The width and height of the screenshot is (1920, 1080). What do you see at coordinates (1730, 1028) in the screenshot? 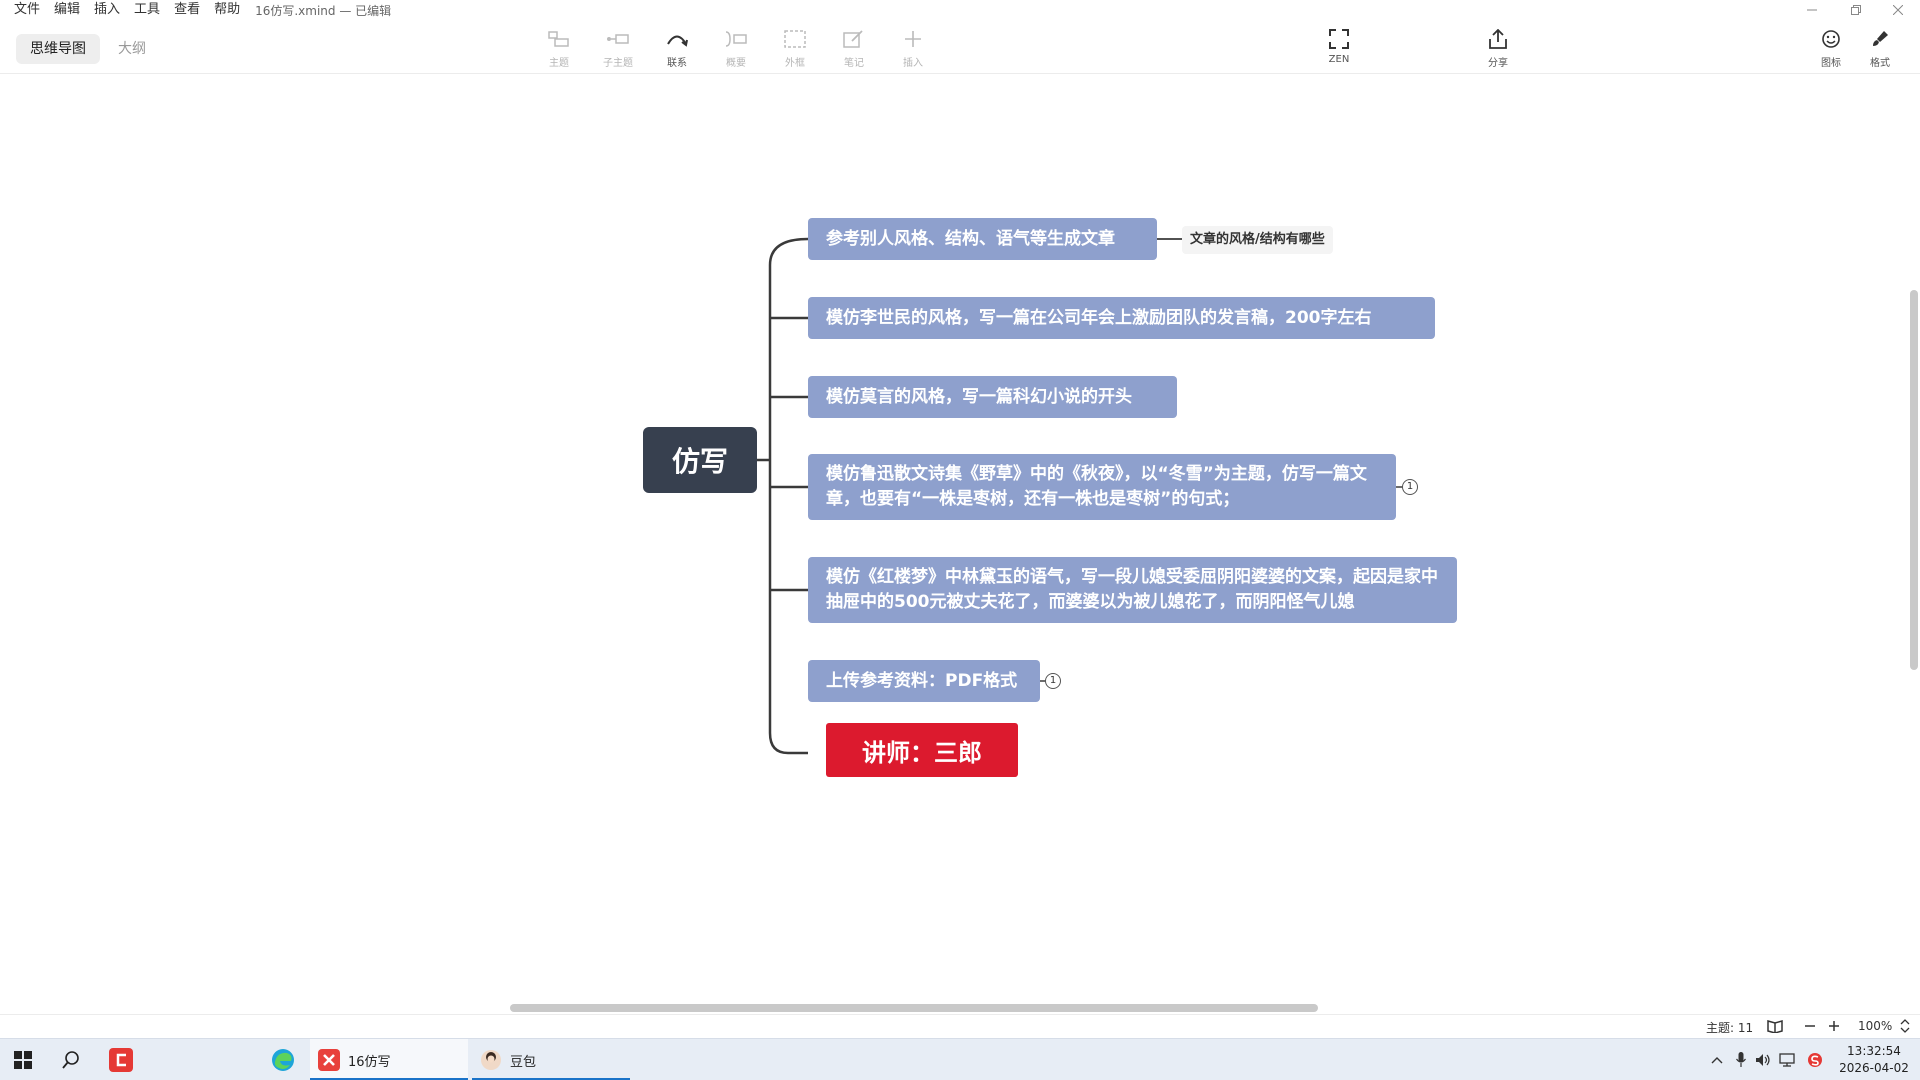
I see `topic-count: 主题: 11` at bounding box center [1730, 1028].